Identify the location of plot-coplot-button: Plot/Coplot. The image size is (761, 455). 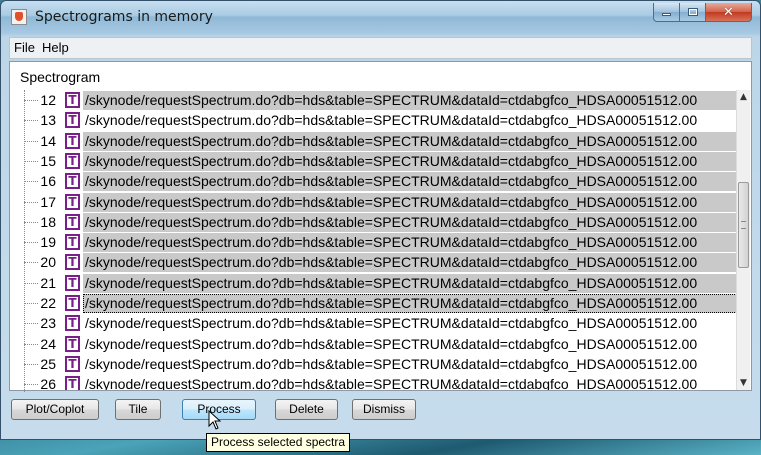
(55, 409).